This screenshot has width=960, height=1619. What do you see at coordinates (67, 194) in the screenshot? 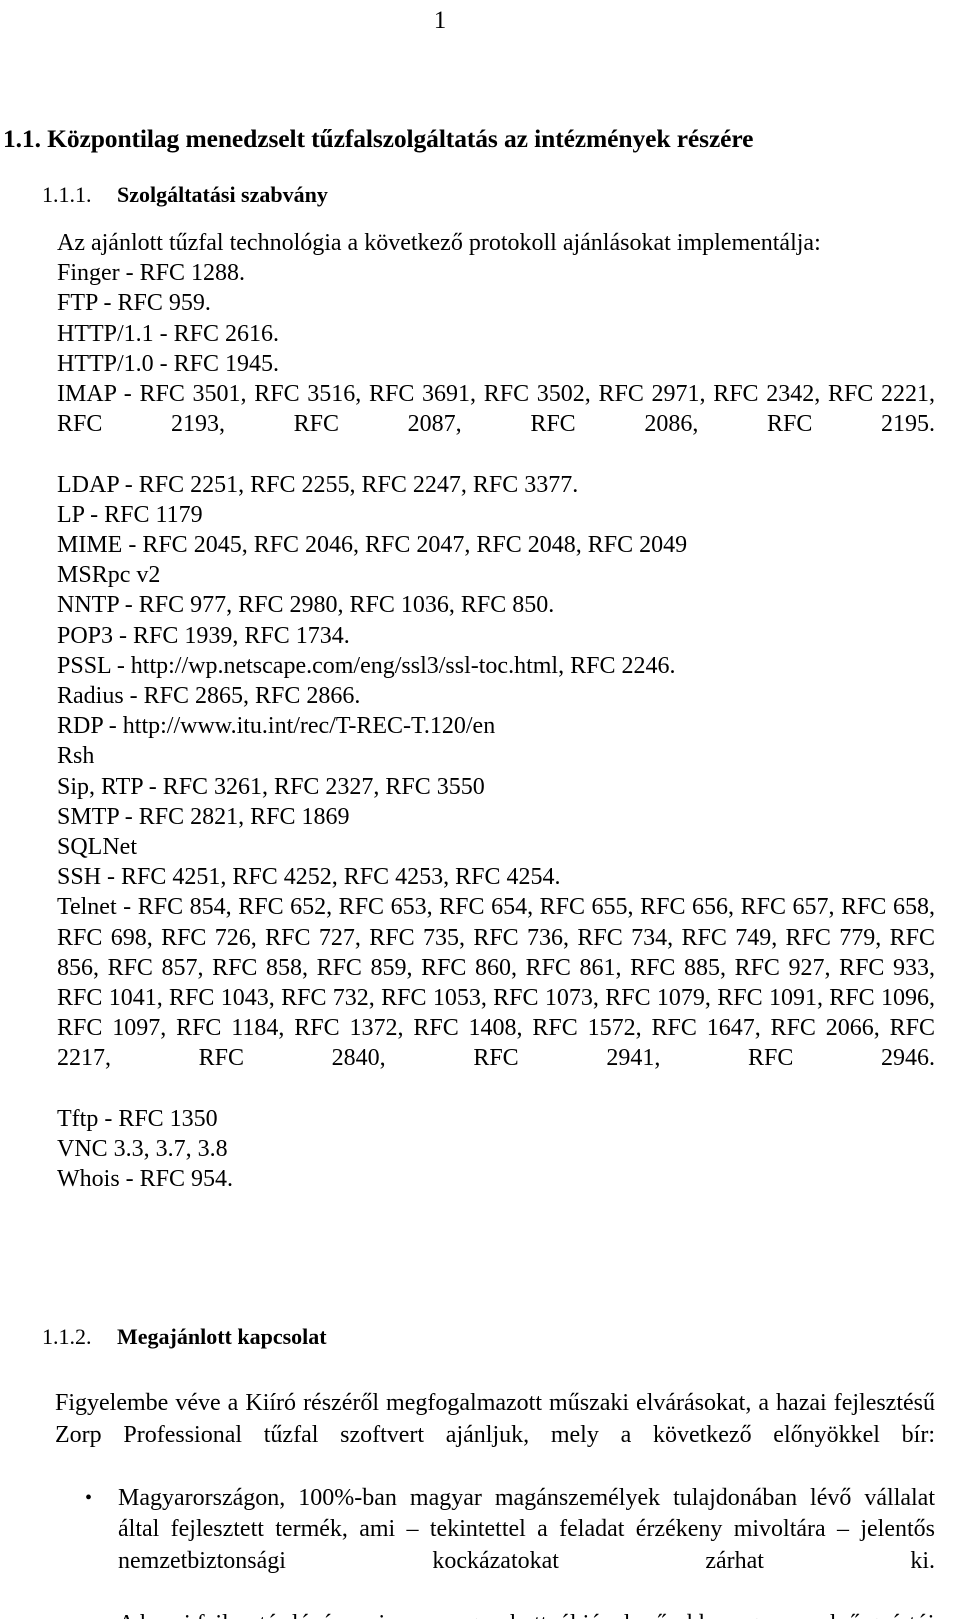
I see `subsection-number: 1.1.1.` at bounding box center [67, 194].